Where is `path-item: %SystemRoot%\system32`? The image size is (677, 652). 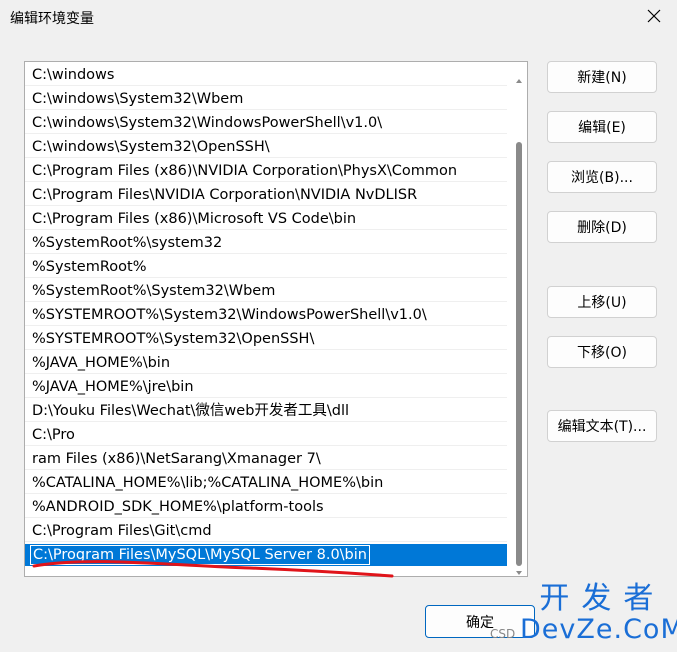 path-item: %SystemRoot%\system32 is located at coordinates (266, 243).